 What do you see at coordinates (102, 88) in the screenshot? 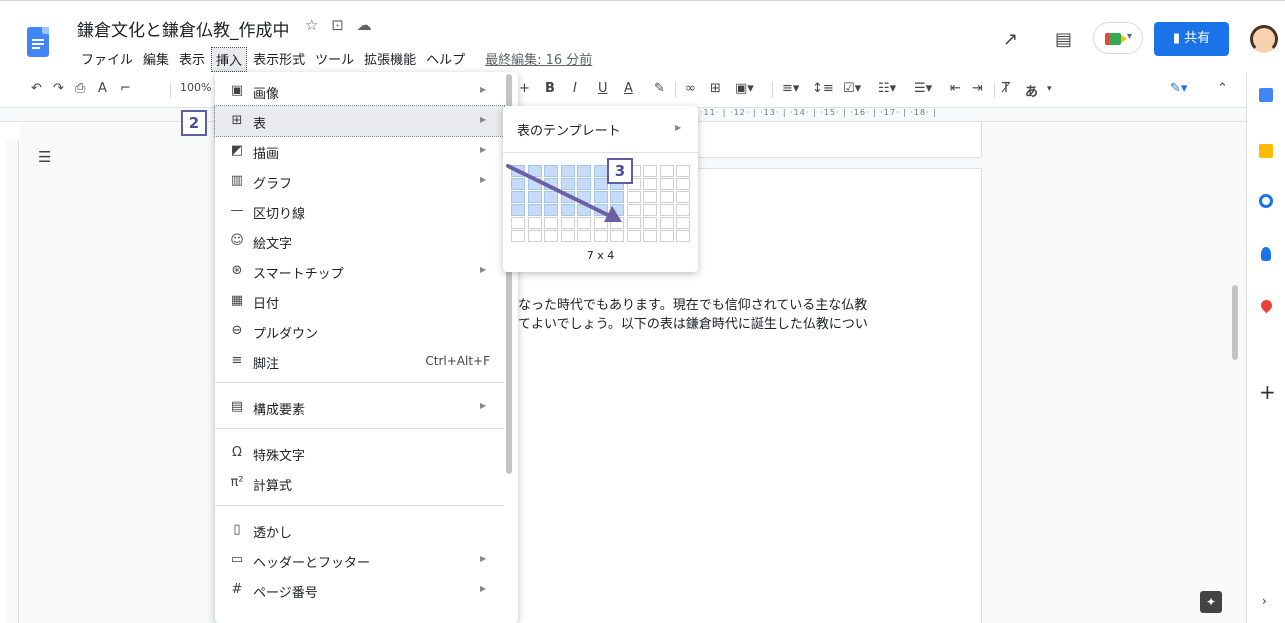
I see `spellcheck-icon: A` at bounding box center [102, 88].